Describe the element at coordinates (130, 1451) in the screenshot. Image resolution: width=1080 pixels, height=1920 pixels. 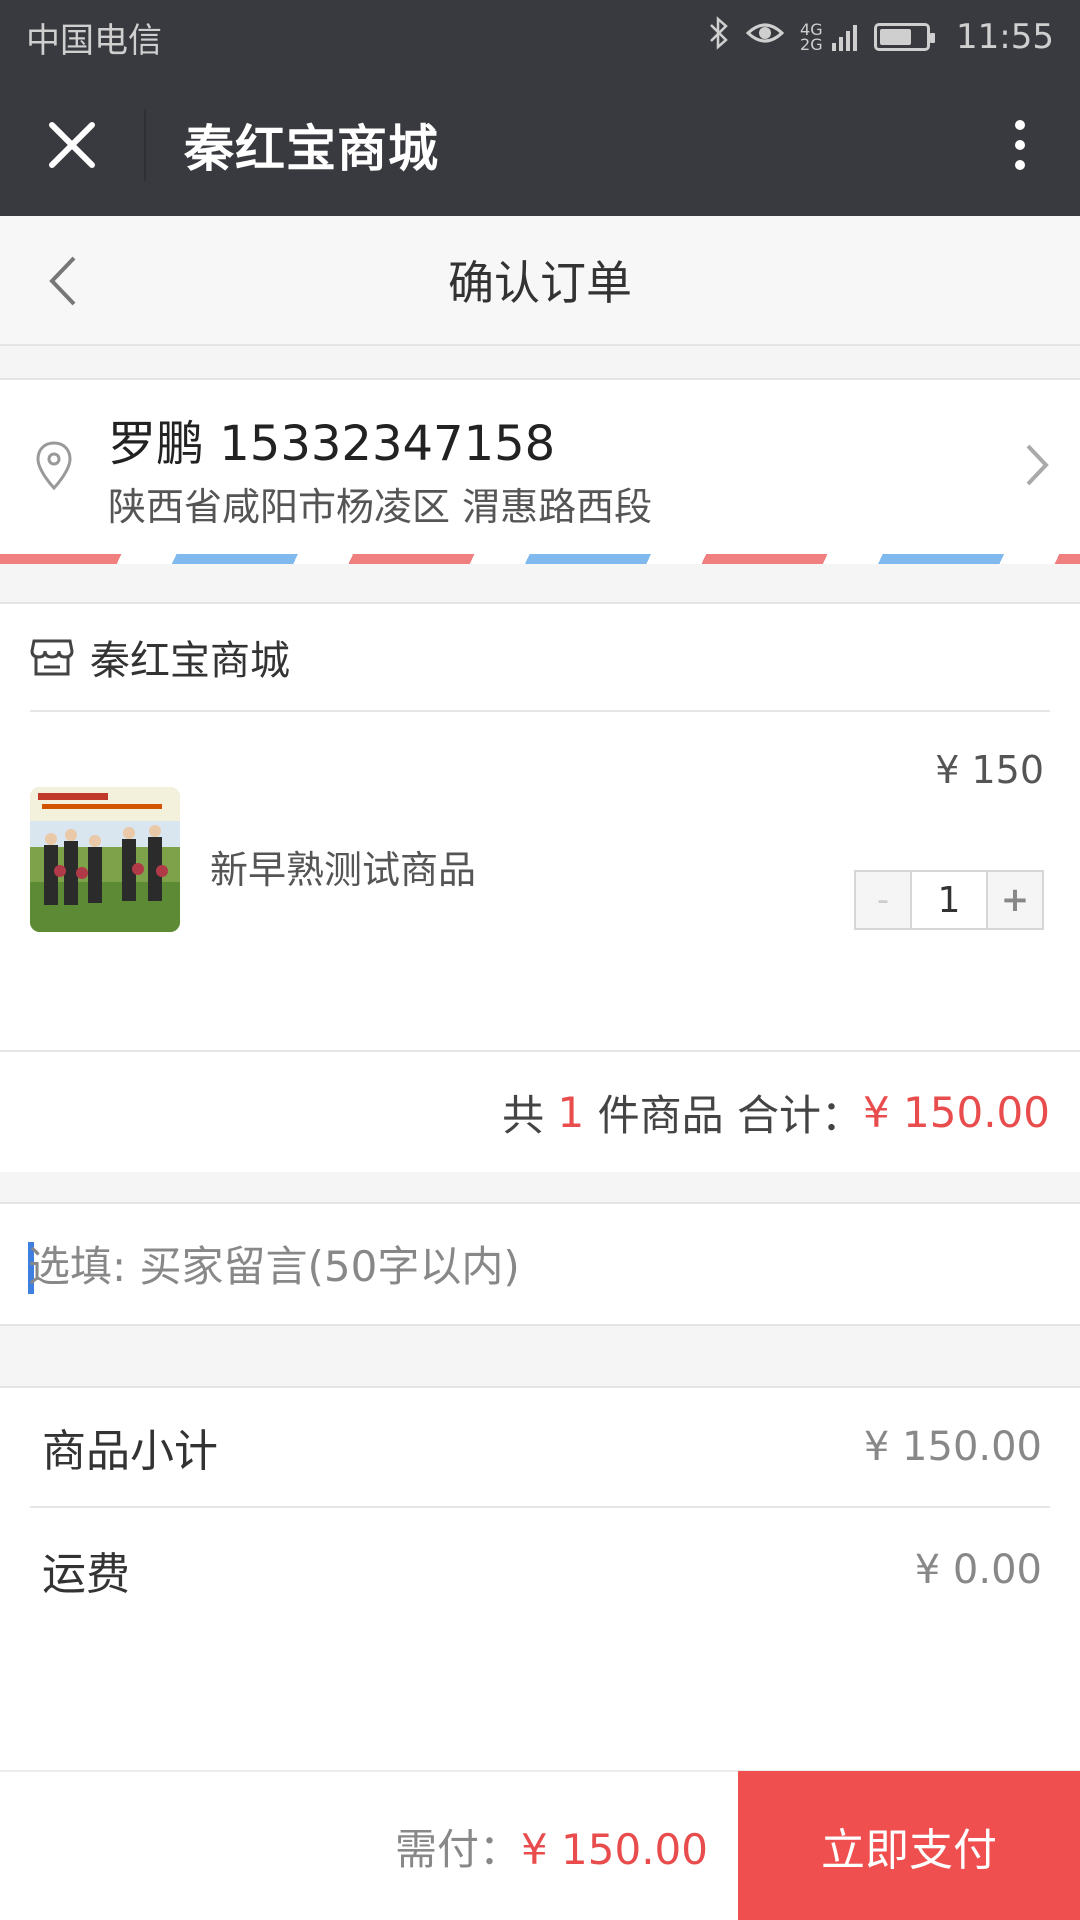
I see `subtotal-label: 商品小计` at that location.